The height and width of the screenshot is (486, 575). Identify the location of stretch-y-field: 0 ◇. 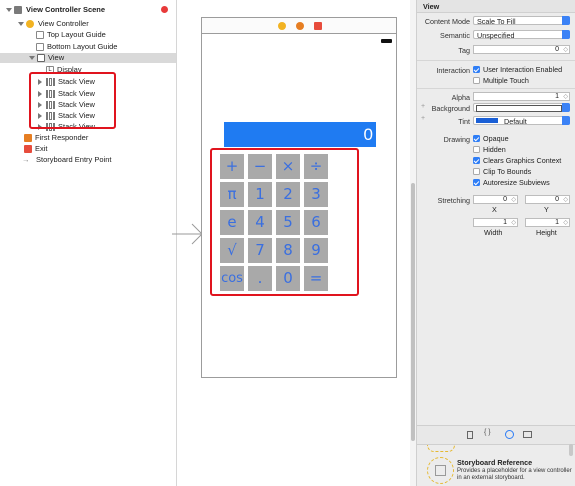
(547, 199).